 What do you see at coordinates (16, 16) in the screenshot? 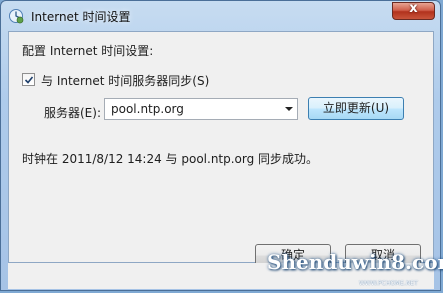
I see `clock-globe-icon` at bounding box center [16, 16].